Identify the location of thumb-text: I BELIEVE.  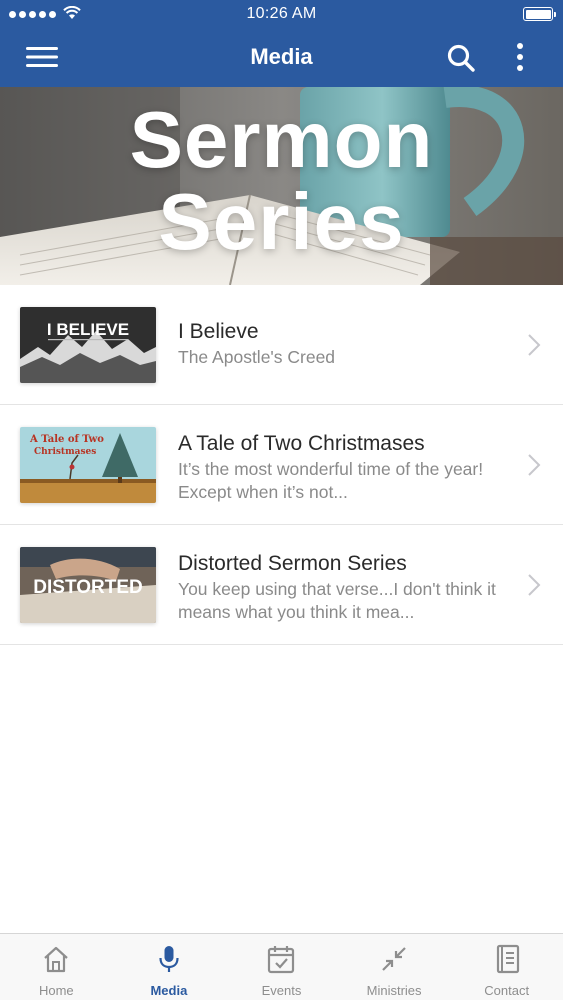
(88, 329).